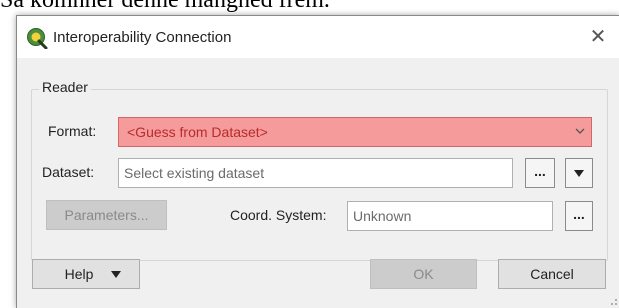 This screenshot has height=308, width=619. Describe the element at coordinates (450, 216) in the screenshot. I see `coord-system-input: Unknown` at that location.